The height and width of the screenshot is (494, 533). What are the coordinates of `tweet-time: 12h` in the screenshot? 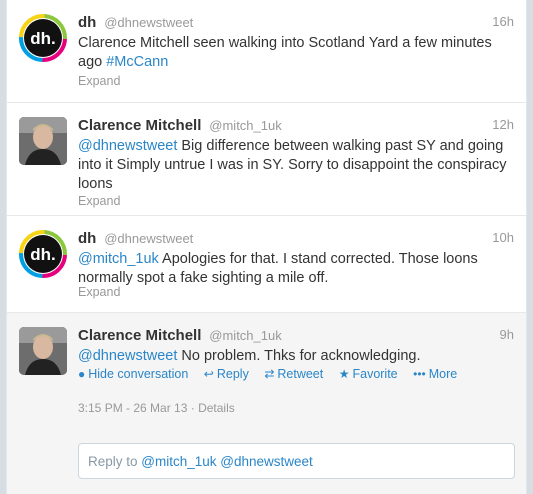 It's located at (503, 124).